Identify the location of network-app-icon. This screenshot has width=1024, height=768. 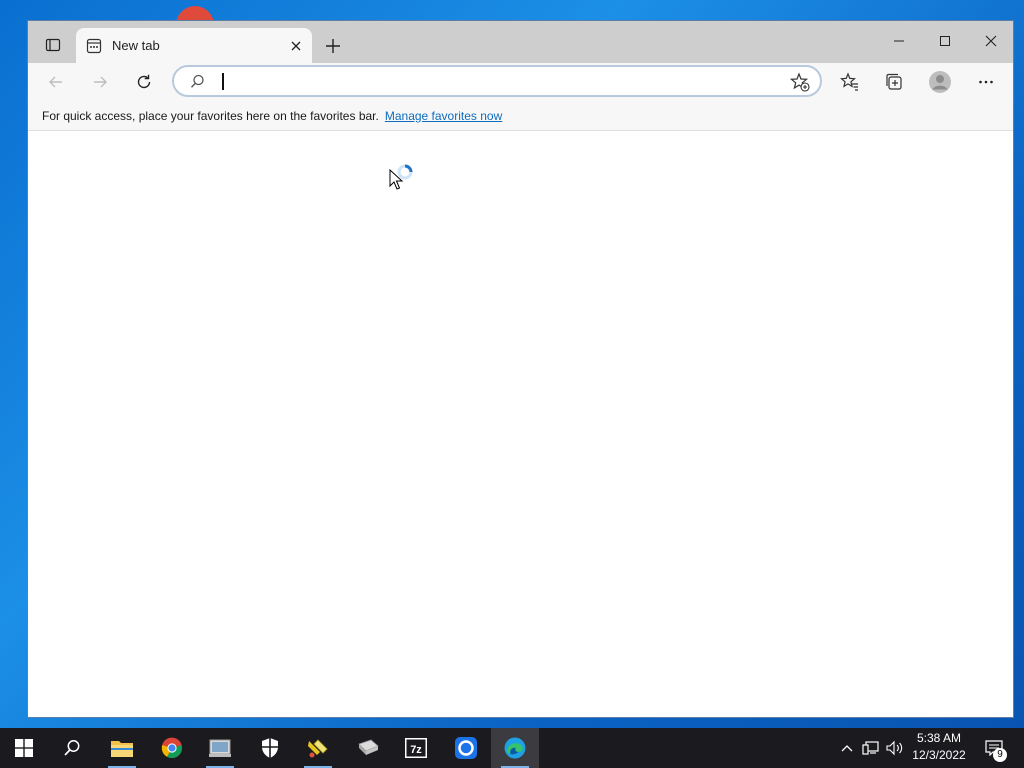
(220, 748).